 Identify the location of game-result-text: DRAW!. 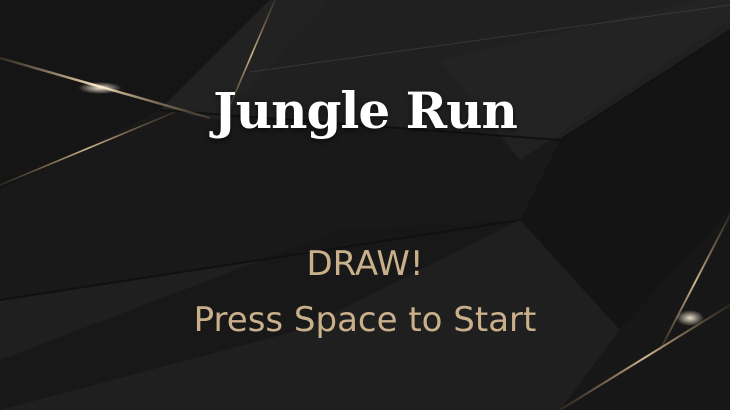
(365, 264).